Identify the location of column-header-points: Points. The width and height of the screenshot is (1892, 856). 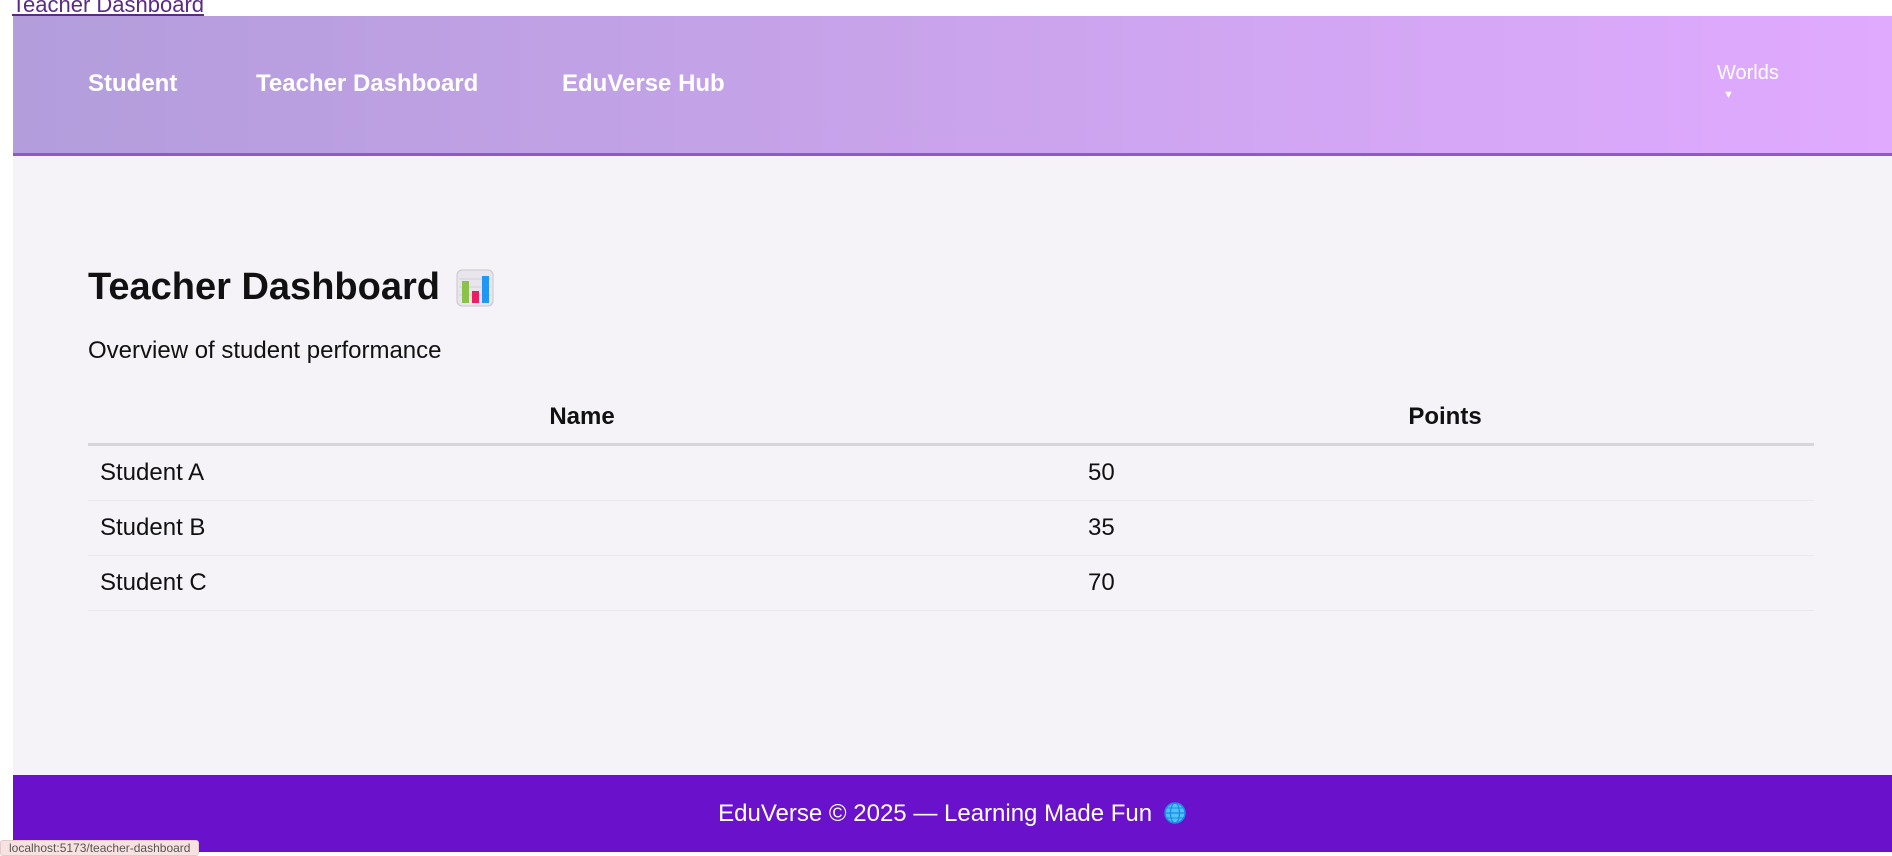
(1445, 419).